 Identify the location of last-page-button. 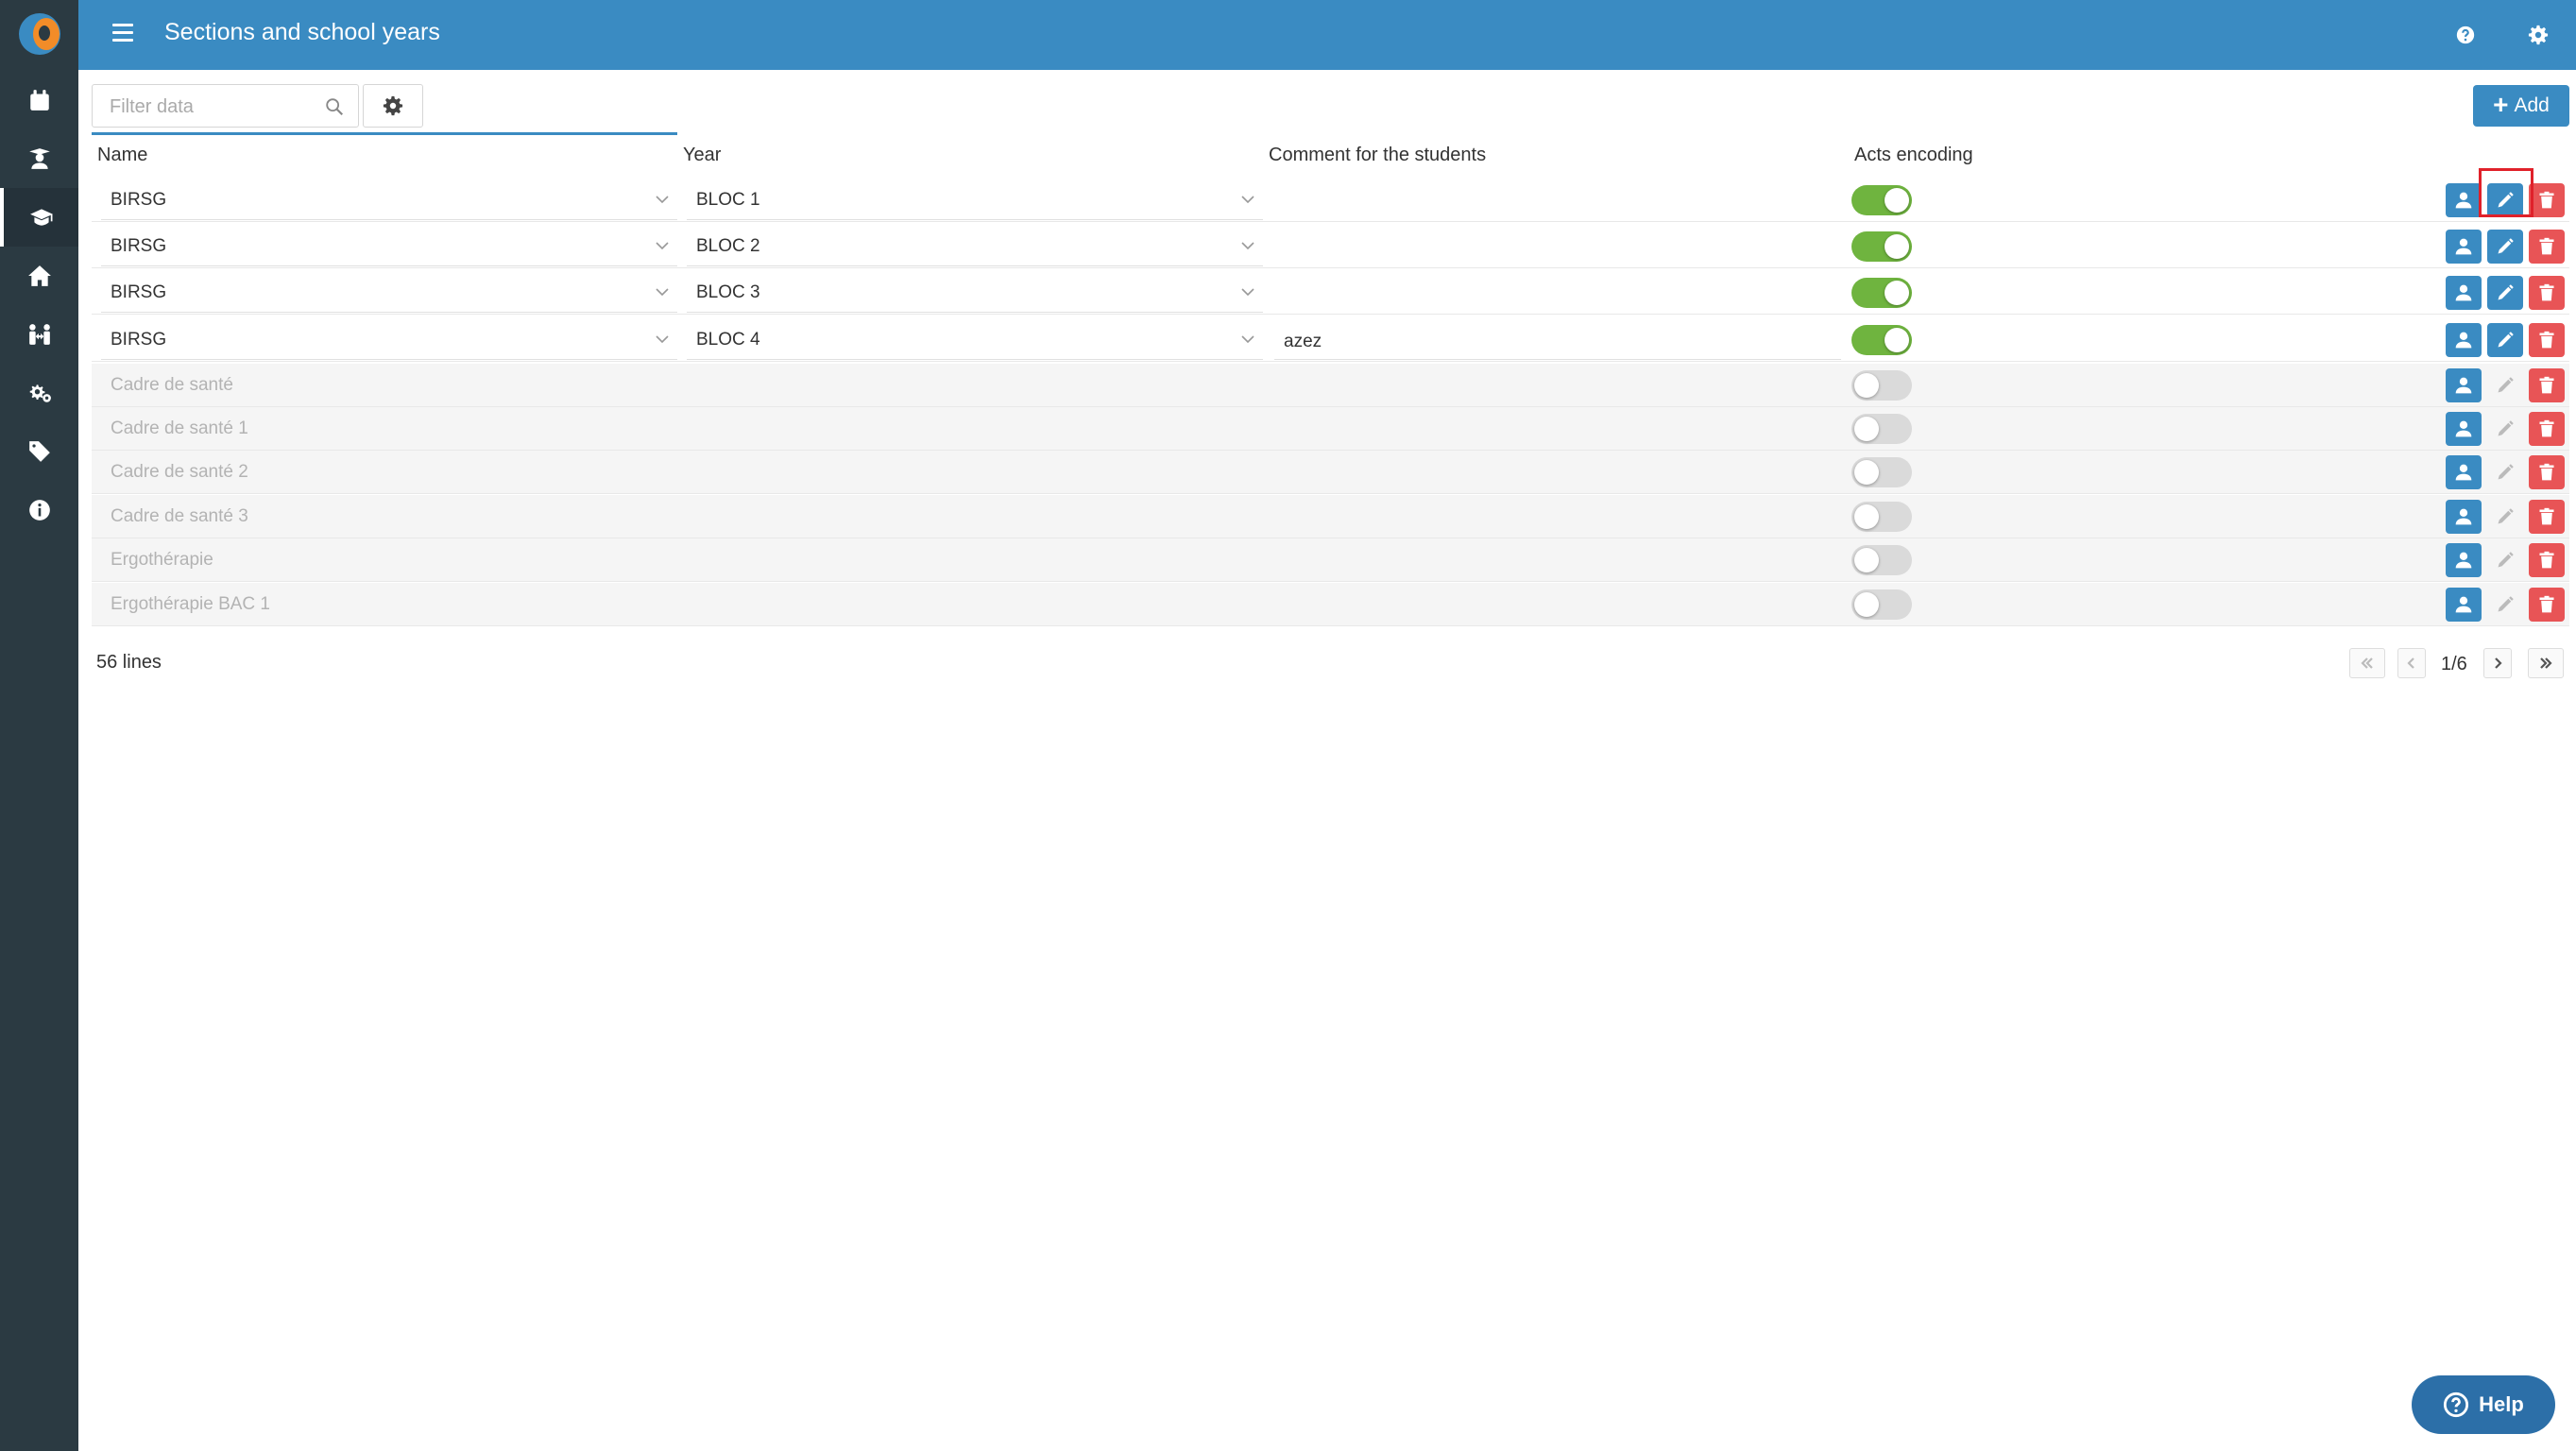
(2546, 663).